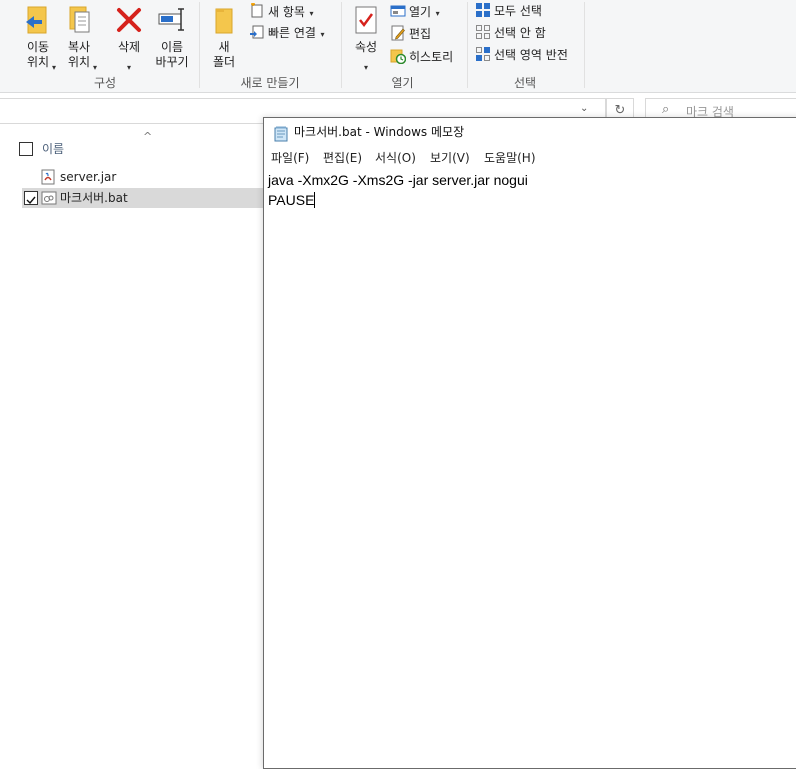 This screenshot has width=796, height=769. Describe the element at coordinates (88, 177) in the screenshot. I see `file-name: server.jar` at that location.